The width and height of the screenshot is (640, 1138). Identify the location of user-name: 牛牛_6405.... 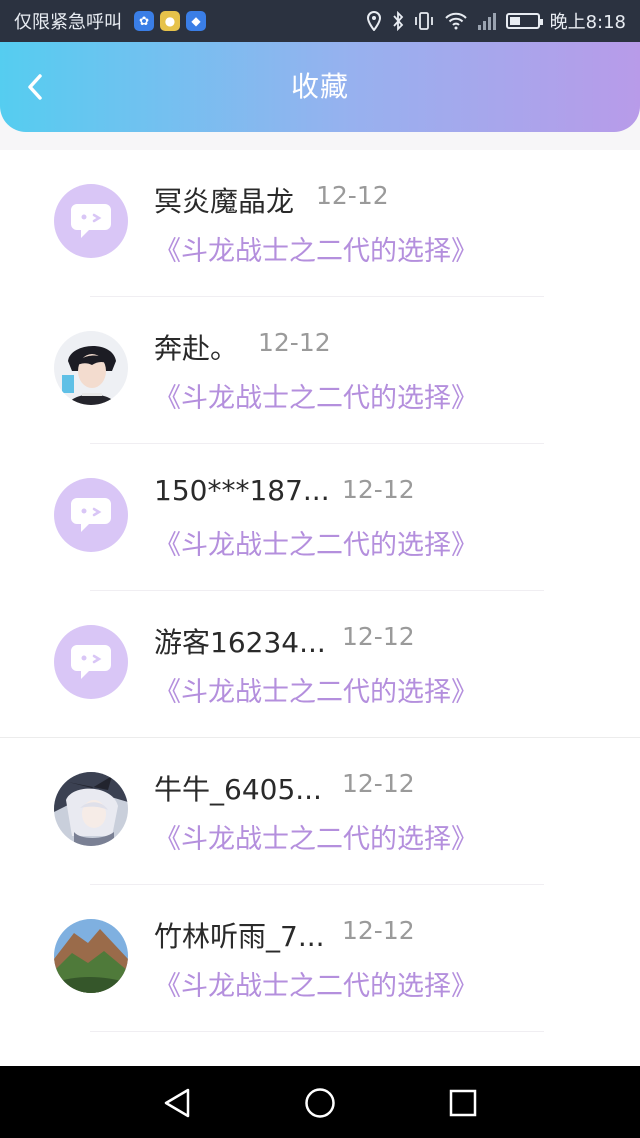
(238, 788).